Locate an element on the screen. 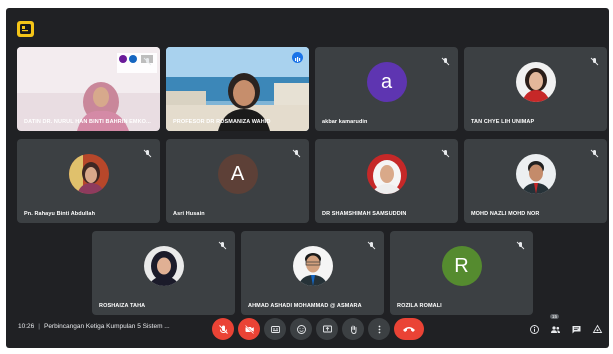 Image resolution: width=613 pixels, height=354 pixels. camera-off-icon is located at coordinates (249, 329).